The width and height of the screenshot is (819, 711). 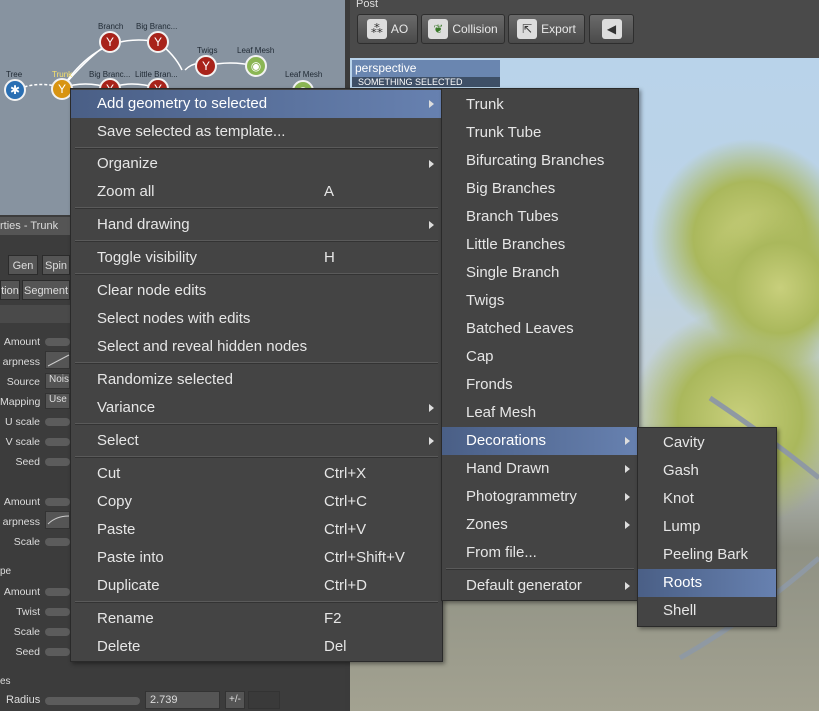 What do you see at coordinates (399, 29) in the screenshot?
I see `ao-button-label: AO` at bounding box center [399, 29].